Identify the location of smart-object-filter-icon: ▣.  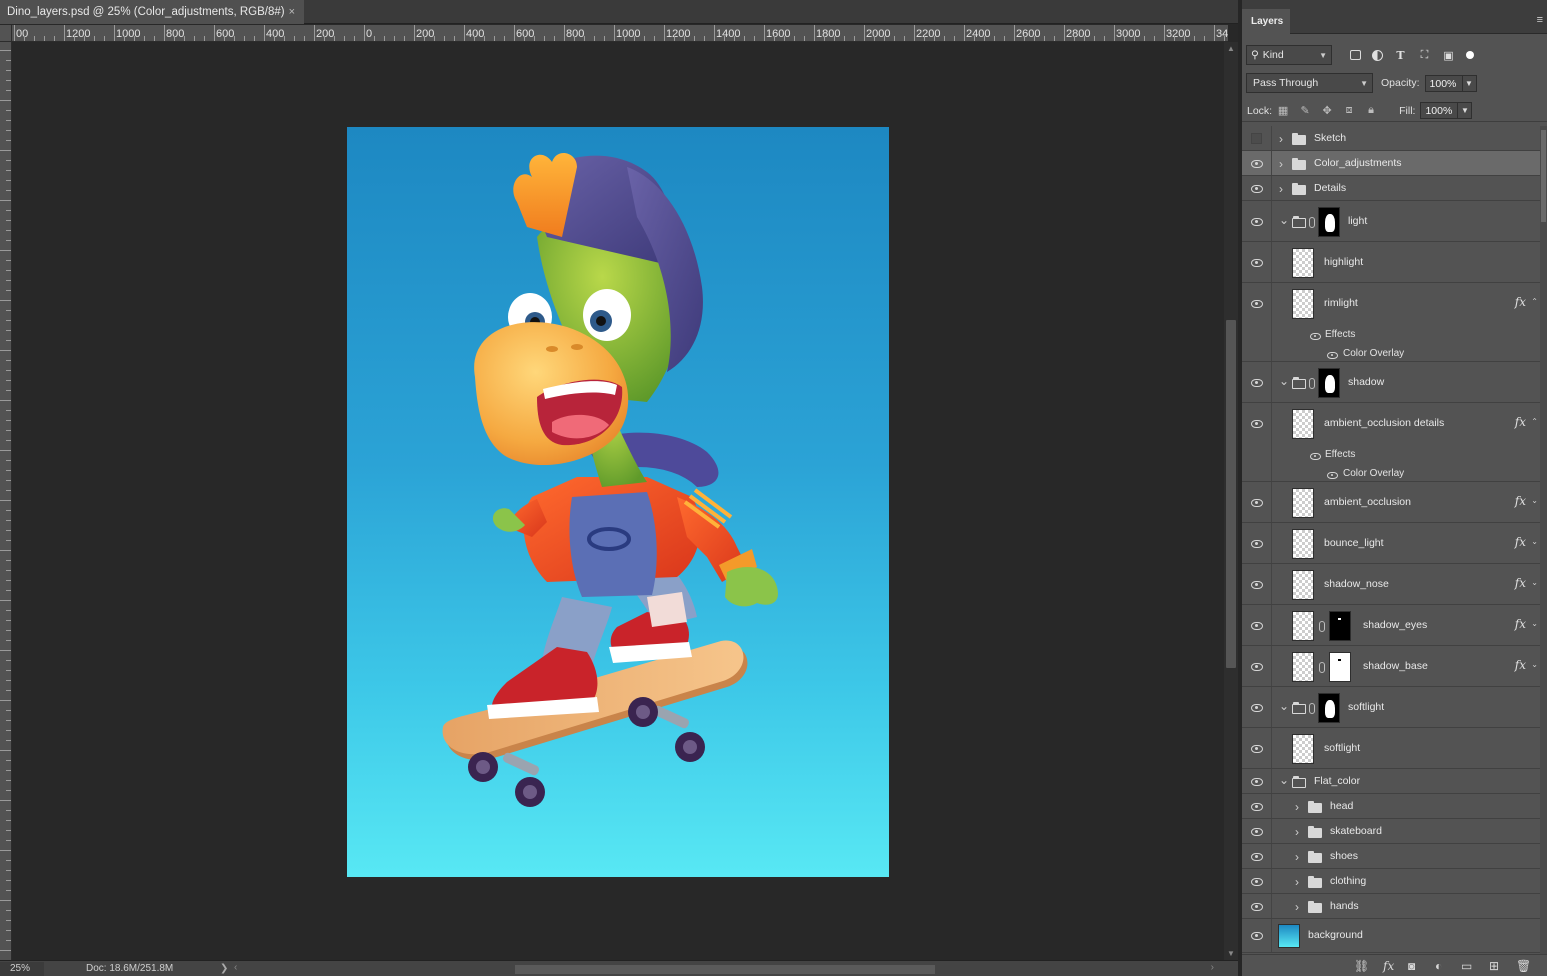
(1448, 55).